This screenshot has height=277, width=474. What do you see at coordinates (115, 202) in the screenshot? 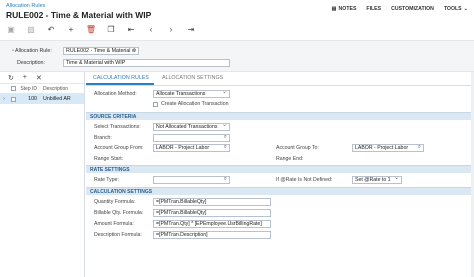
I see `quantity-formula-label: Quantity Formula:` at bounding box center [115, 202].